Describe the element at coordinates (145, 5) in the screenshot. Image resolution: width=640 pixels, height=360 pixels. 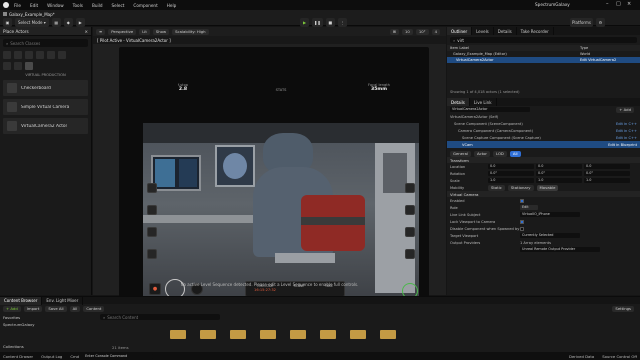
I see `menu-component: Component` at that location.